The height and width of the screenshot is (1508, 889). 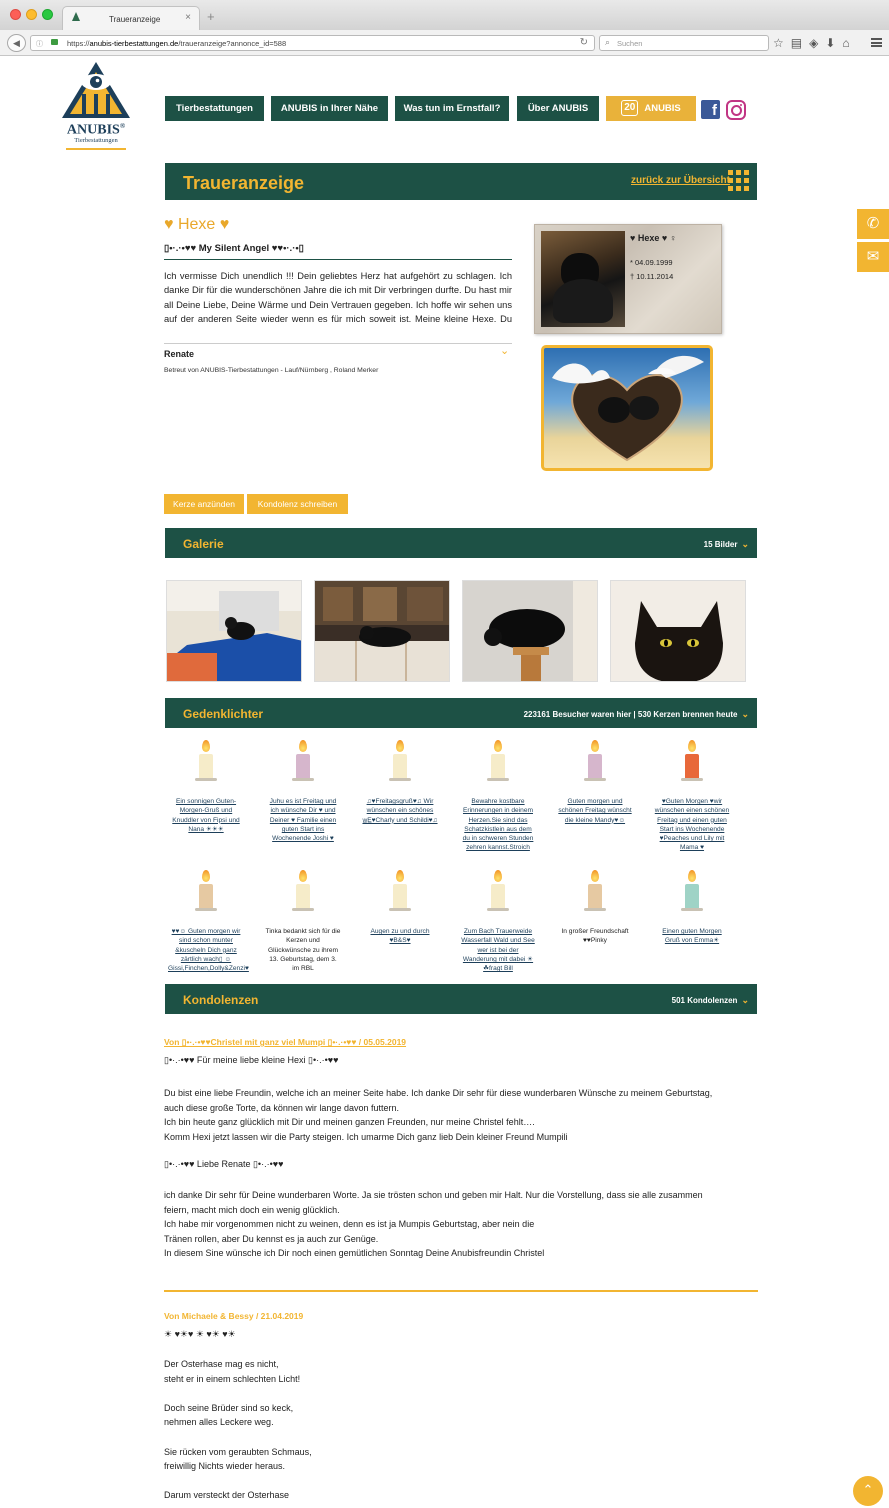 What do you see at coordinates (504, 350) in the screenshot?
I see `expand-text-chevron-down-icon: ⌄` at bounding box center [504, 350].